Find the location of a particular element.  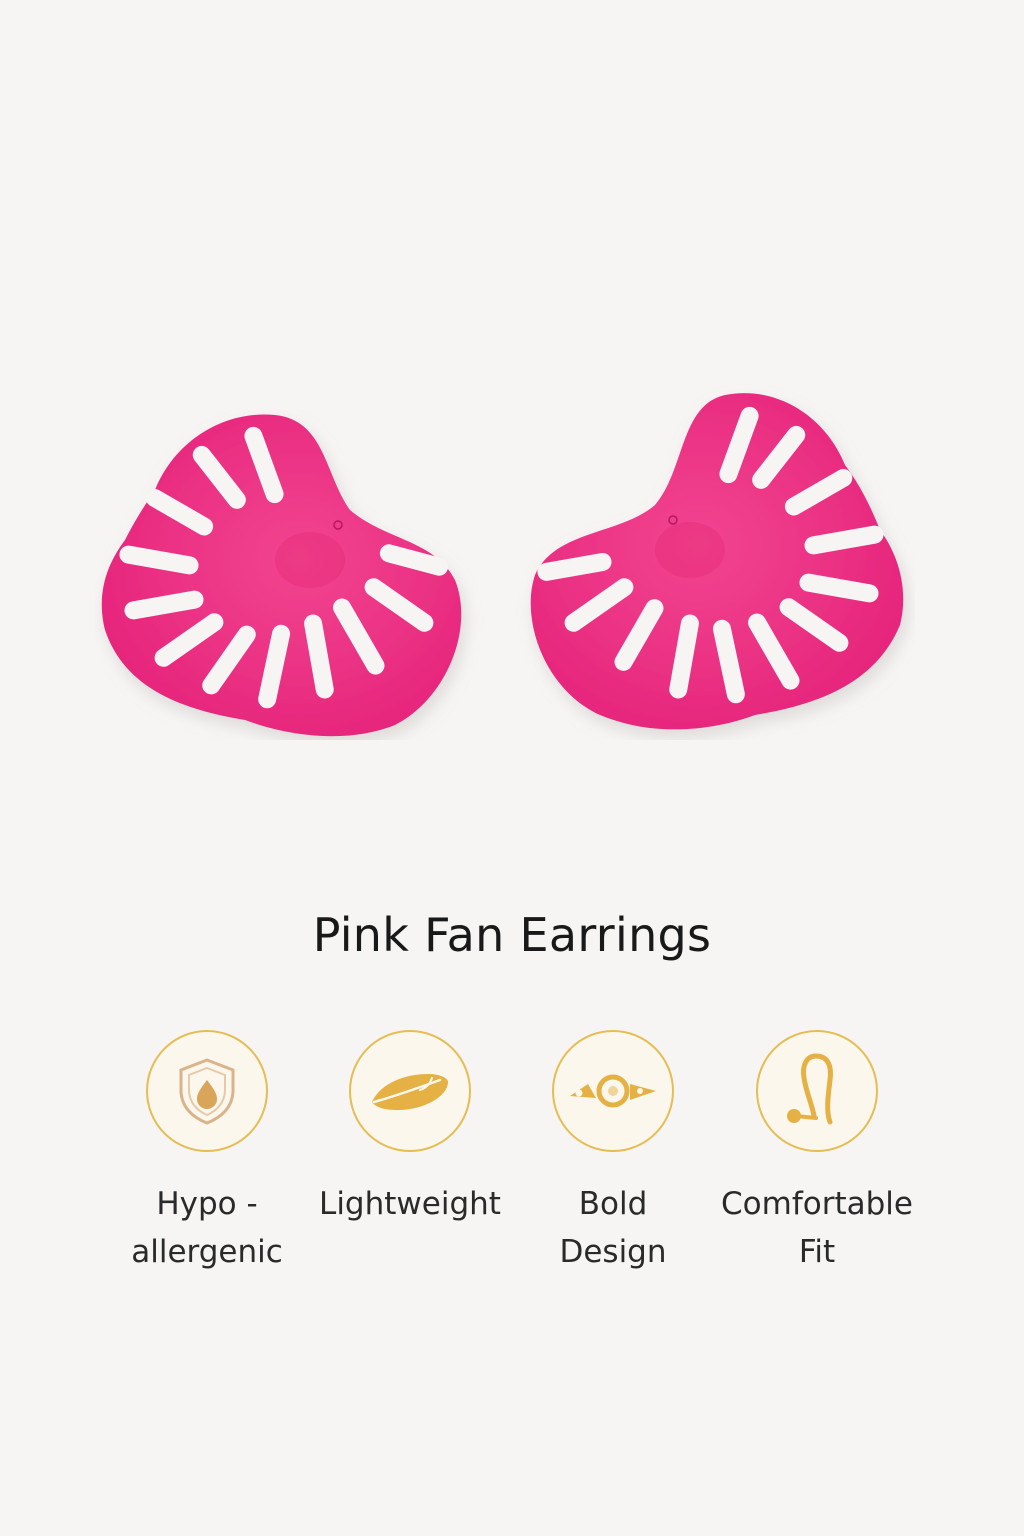

feature-lightweight: Lightweight is located at coordinates (410, 1129).